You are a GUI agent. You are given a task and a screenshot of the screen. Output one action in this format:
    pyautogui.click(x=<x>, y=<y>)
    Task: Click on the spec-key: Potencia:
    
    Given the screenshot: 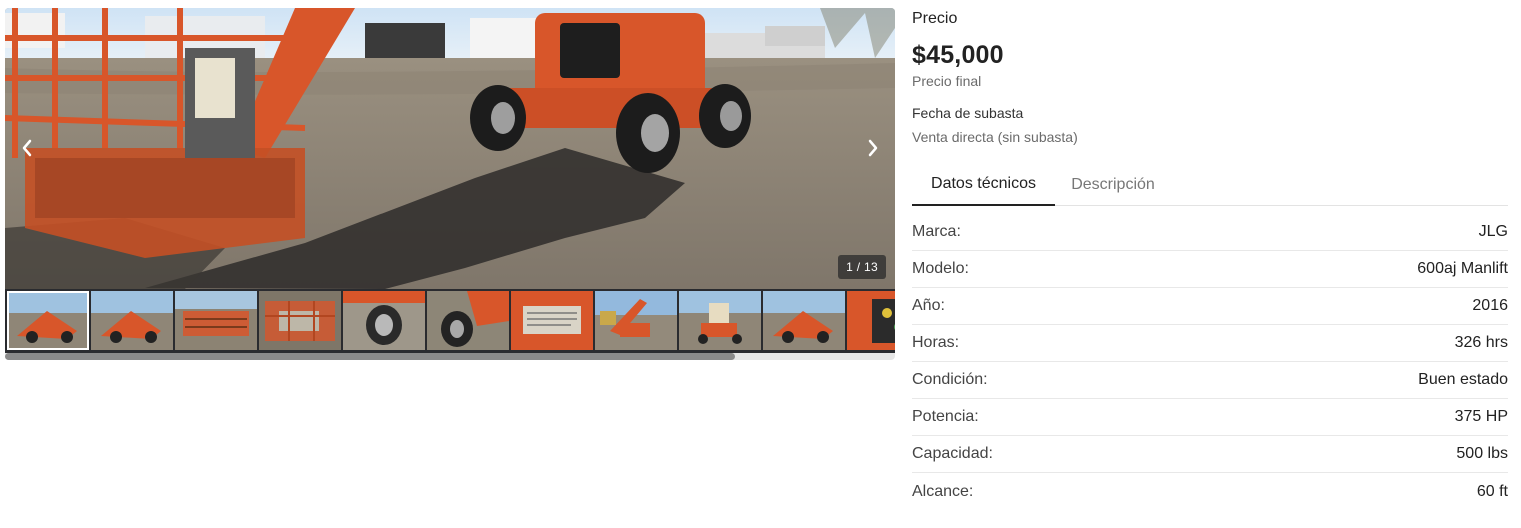 What is the action you would take?
    pyautogui.click(x=945, y=416)
    